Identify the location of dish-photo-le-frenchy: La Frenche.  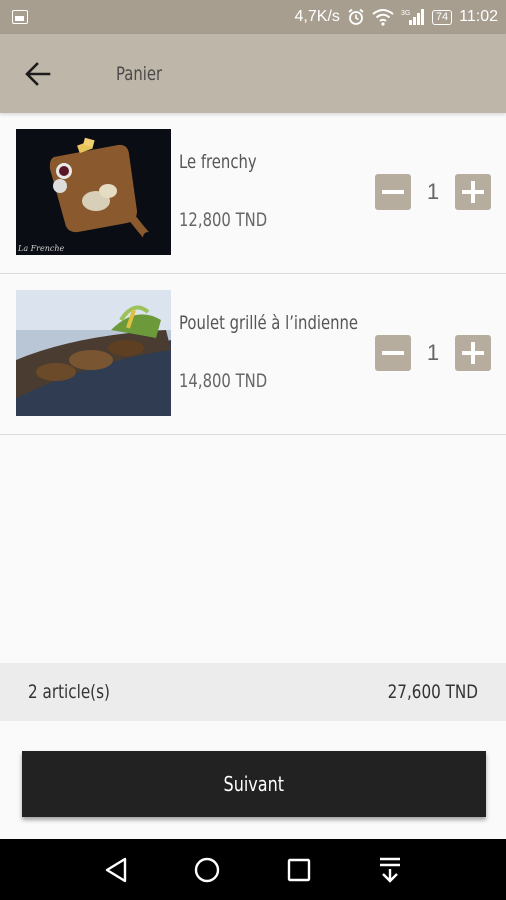
(93, 192).